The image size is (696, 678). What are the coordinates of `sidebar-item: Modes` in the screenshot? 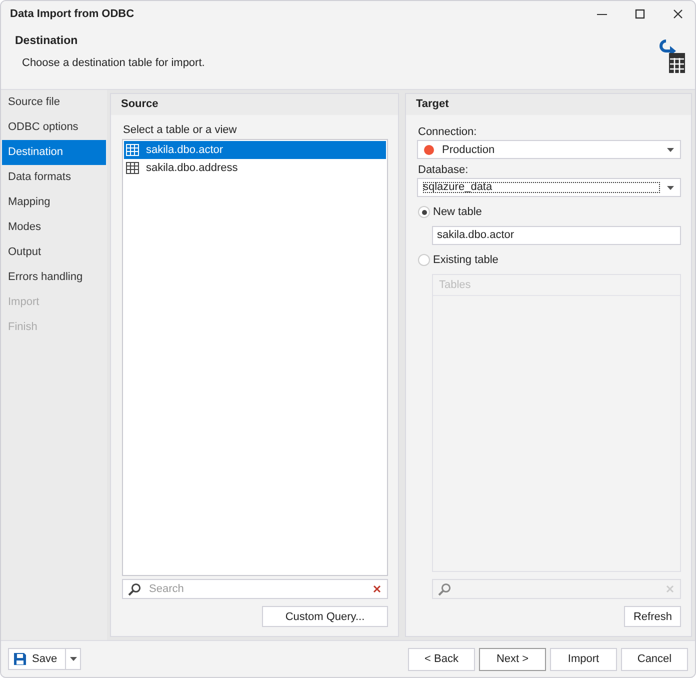 It's located at (54, 227).